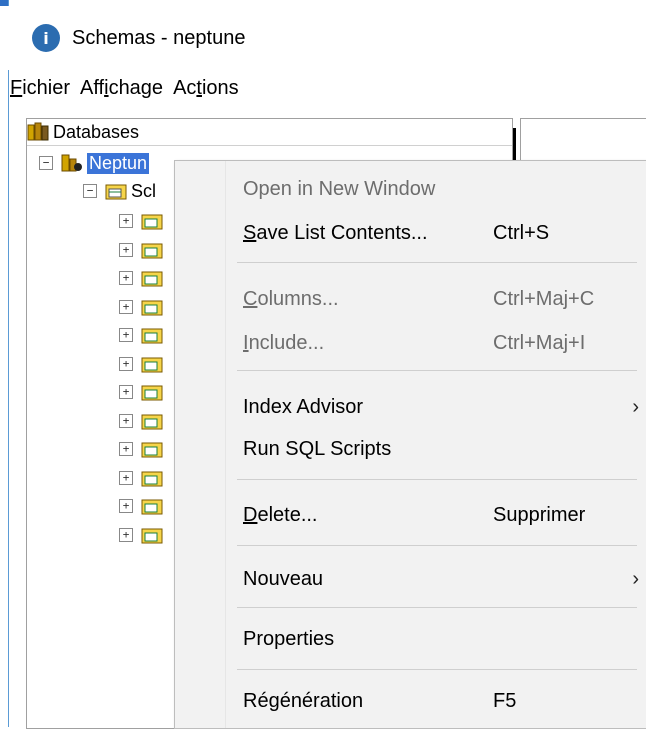 This screenshot has width=646, height=729. What do you see at coordinates (505, 700) in the screenshot?
I see `menu-shortcut: F5` at bounding box center [505, 700].